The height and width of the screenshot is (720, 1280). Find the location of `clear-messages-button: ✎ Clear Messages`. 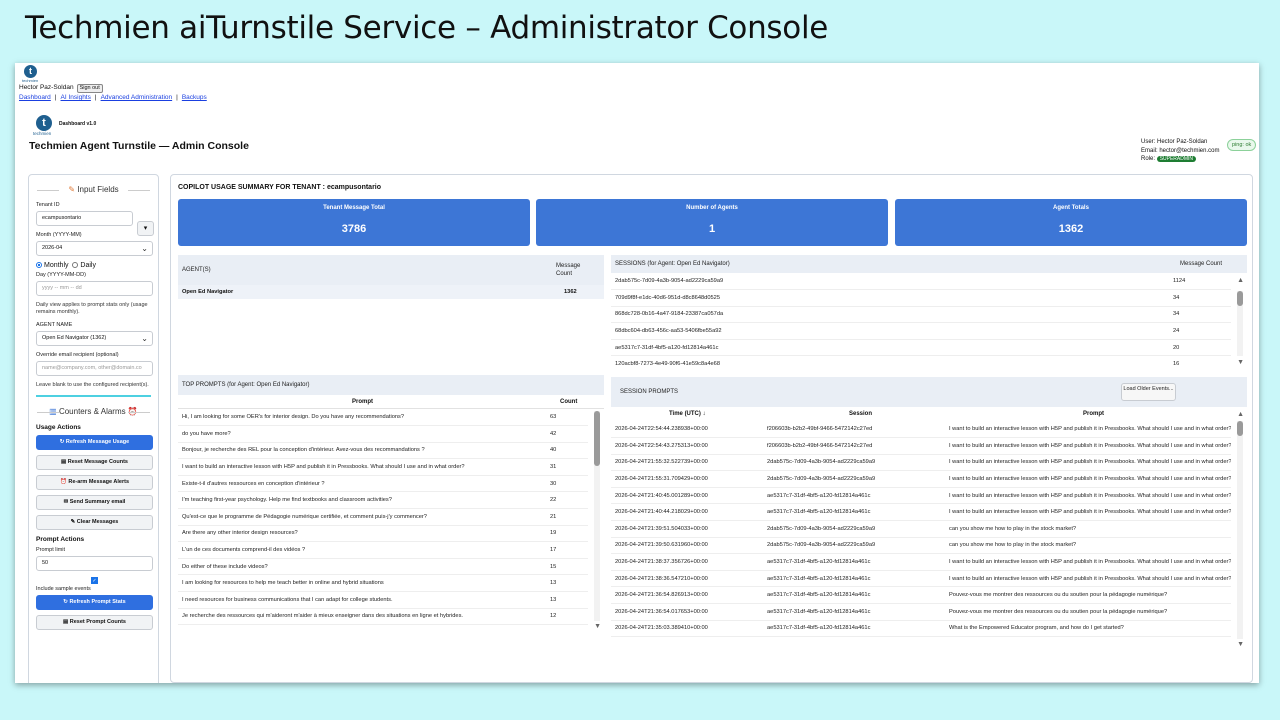

clear-messages-button: ✎ Clear Messages is located at coordinates (94, 522).